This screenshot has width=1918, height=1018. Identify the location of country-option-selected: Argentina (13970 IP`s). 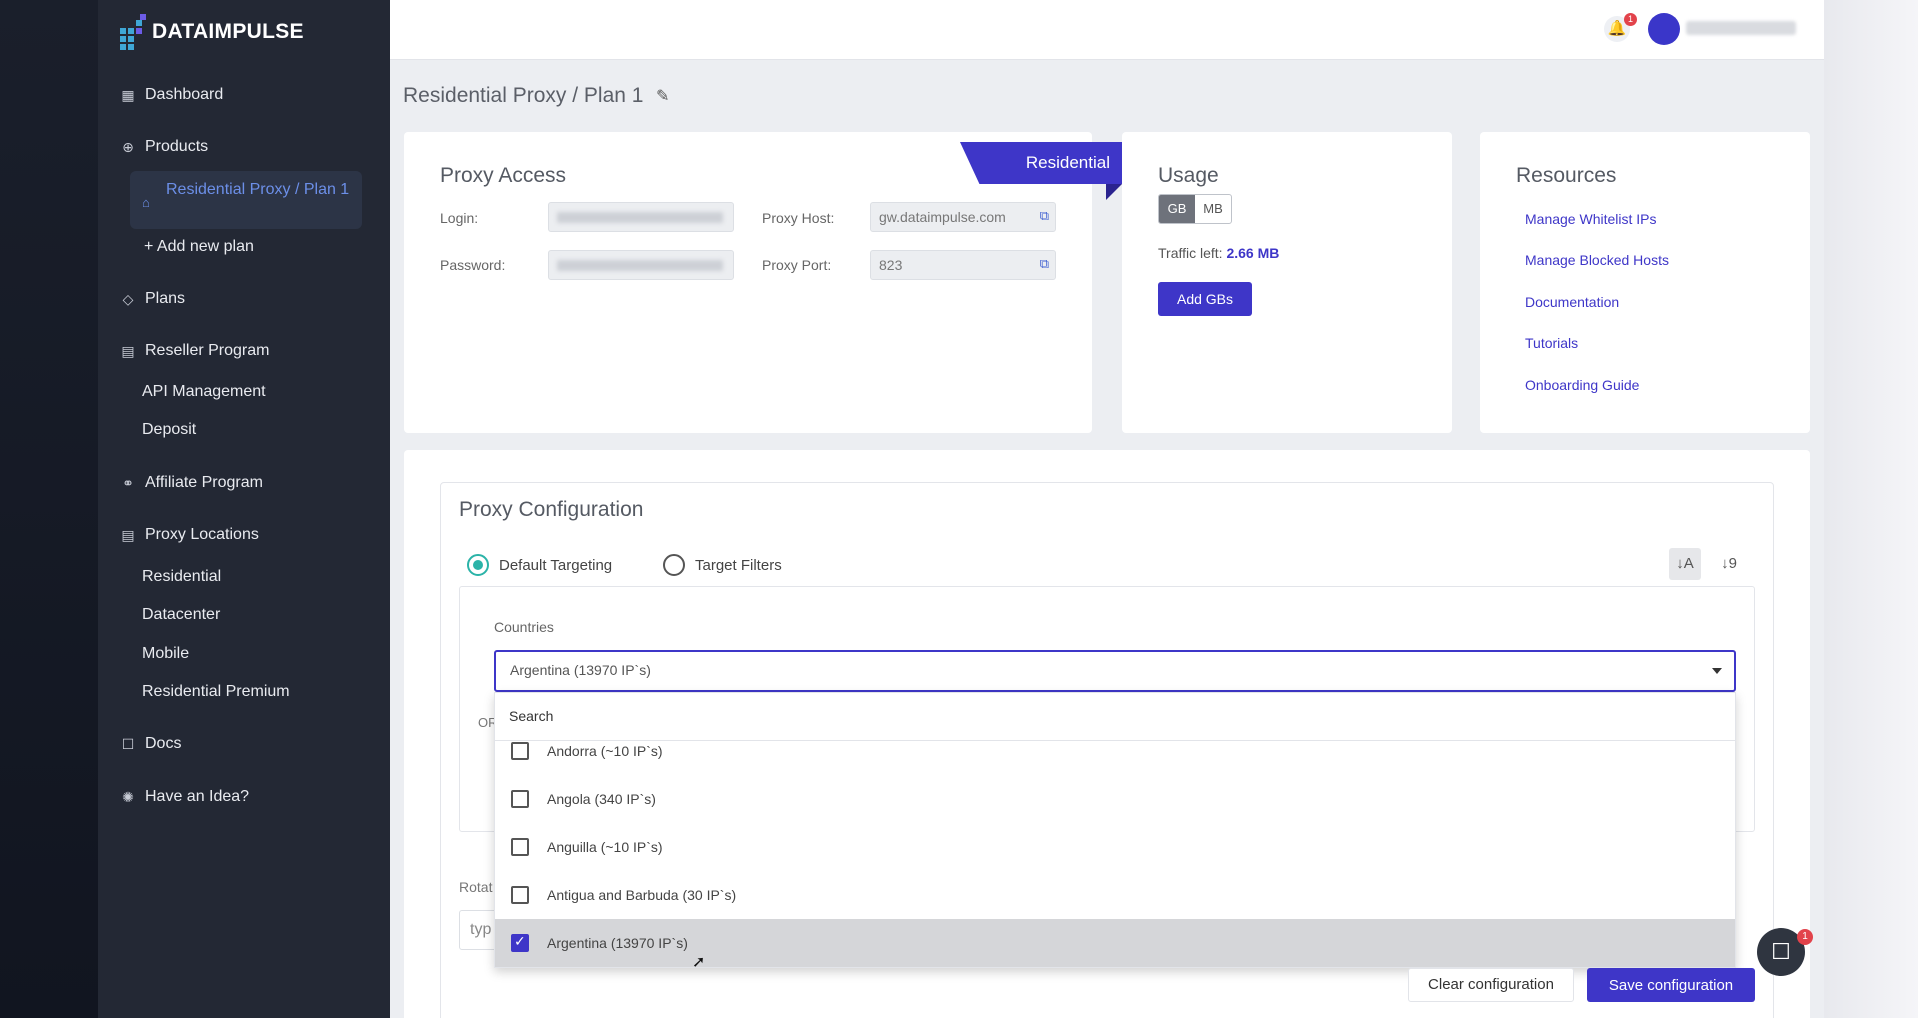
(1115, 943).